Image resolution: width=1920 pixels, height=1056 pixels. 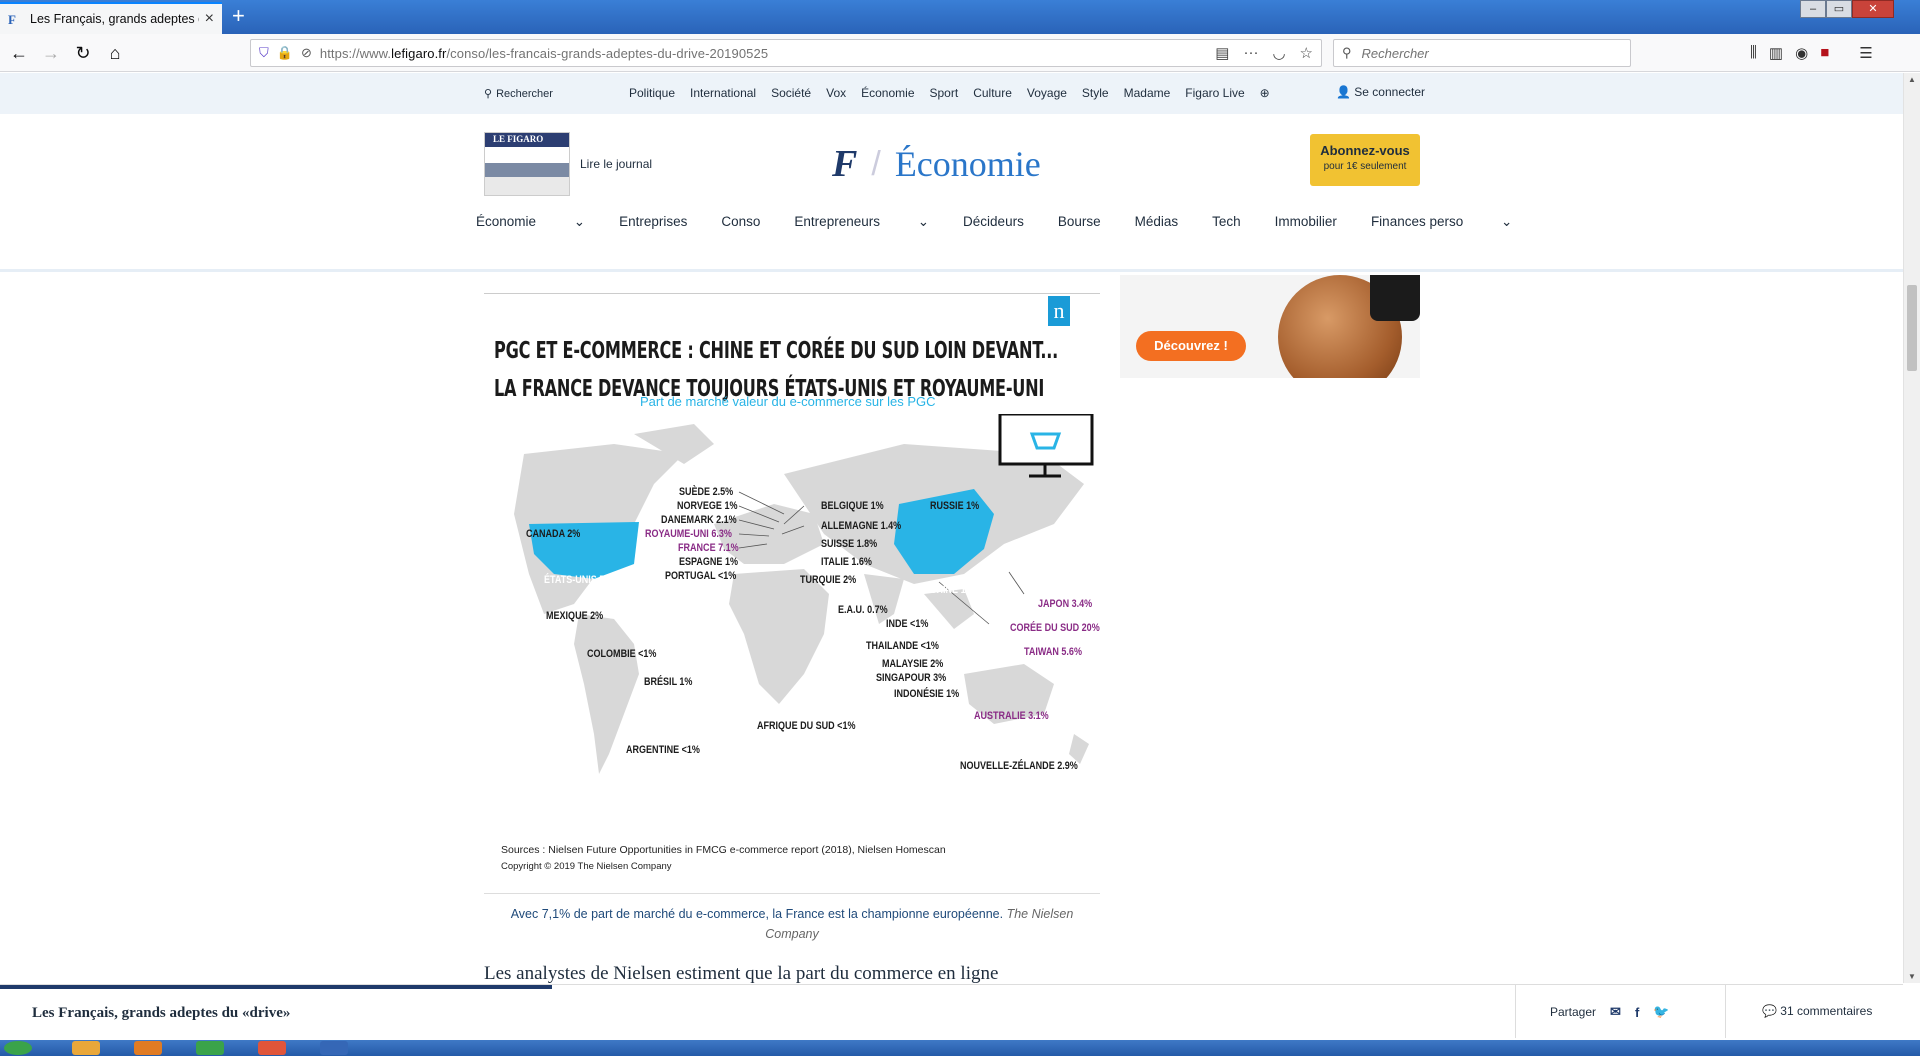 What do you see at coordinates (1157, 222) in the screenshot?
I see `subnav-item: Médias` at bounding box center [1157, 222].